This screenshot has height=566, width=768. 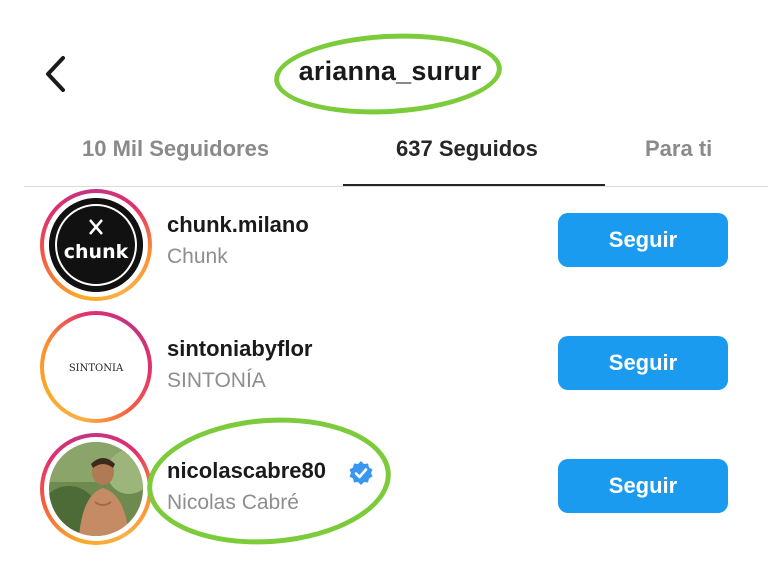 I want to click on tab-following: 637 Seguidos, so click(x=467, y=149).